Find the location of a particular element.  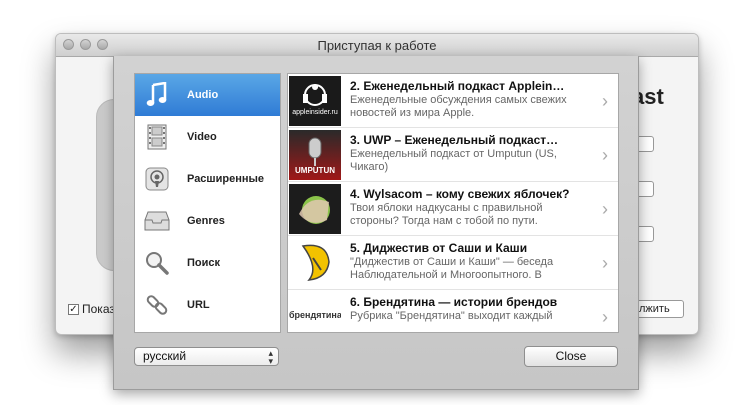

magnifier-icon is located at coordinates (157, 263).